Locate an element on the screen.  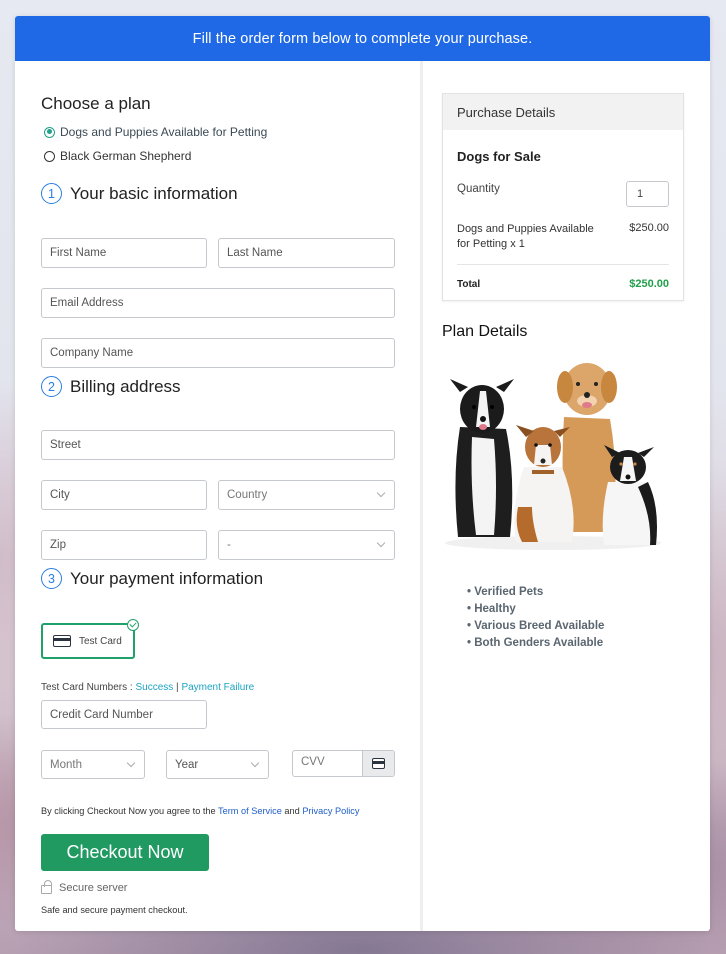
check-circle-icon is located at coordinates (133, 625).